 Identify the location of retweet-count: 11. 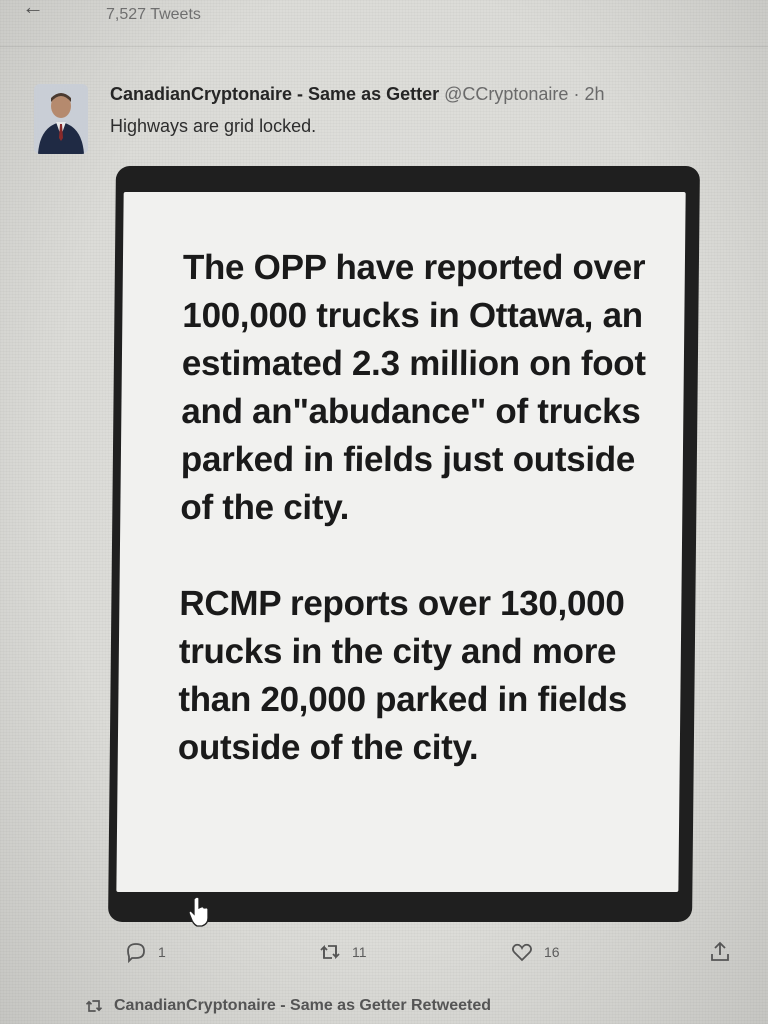
(359, 952).